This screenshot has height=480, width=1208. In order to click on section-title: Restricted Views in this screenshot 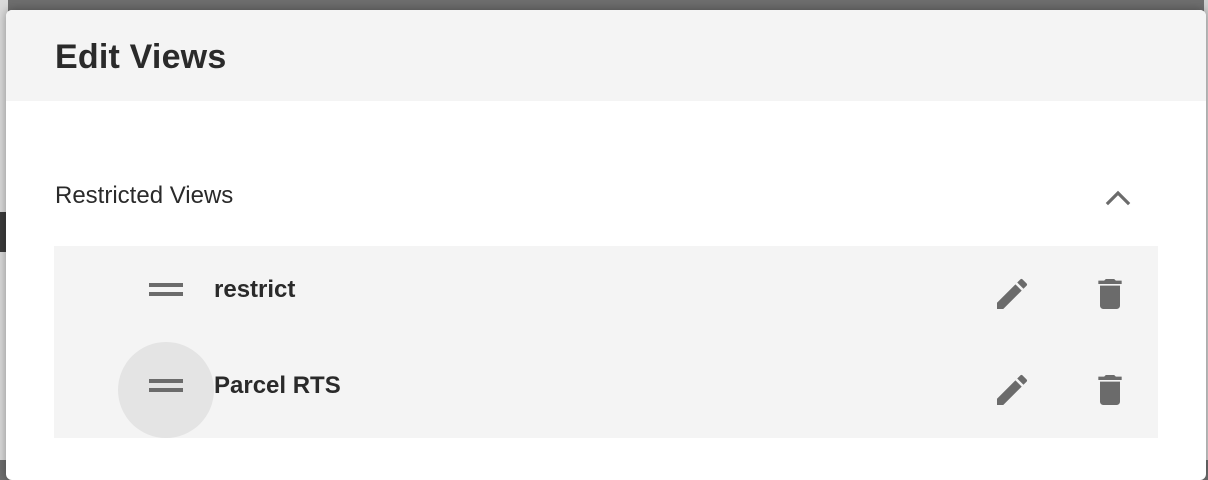, I will do `click(144, 195)`.